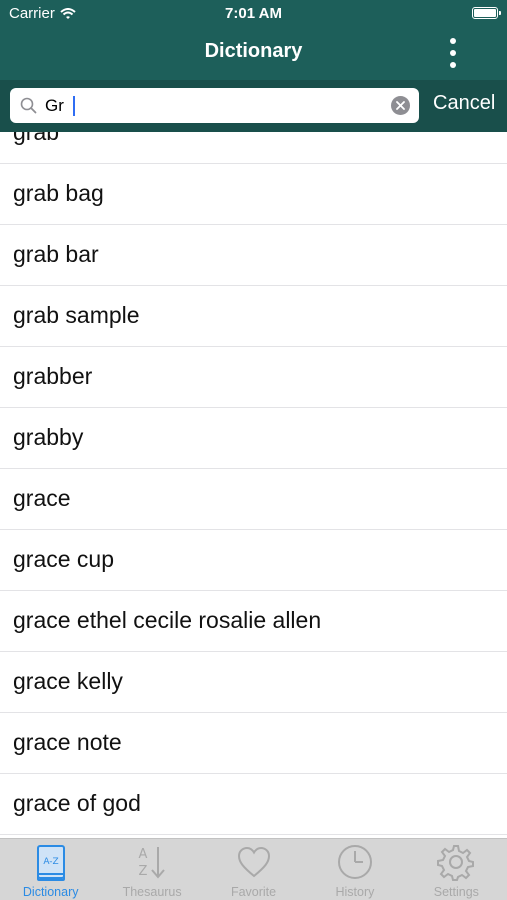  Describe the element at coordinates (253, 255) in the screenshot. I see `list-item: grab bar` at that location.